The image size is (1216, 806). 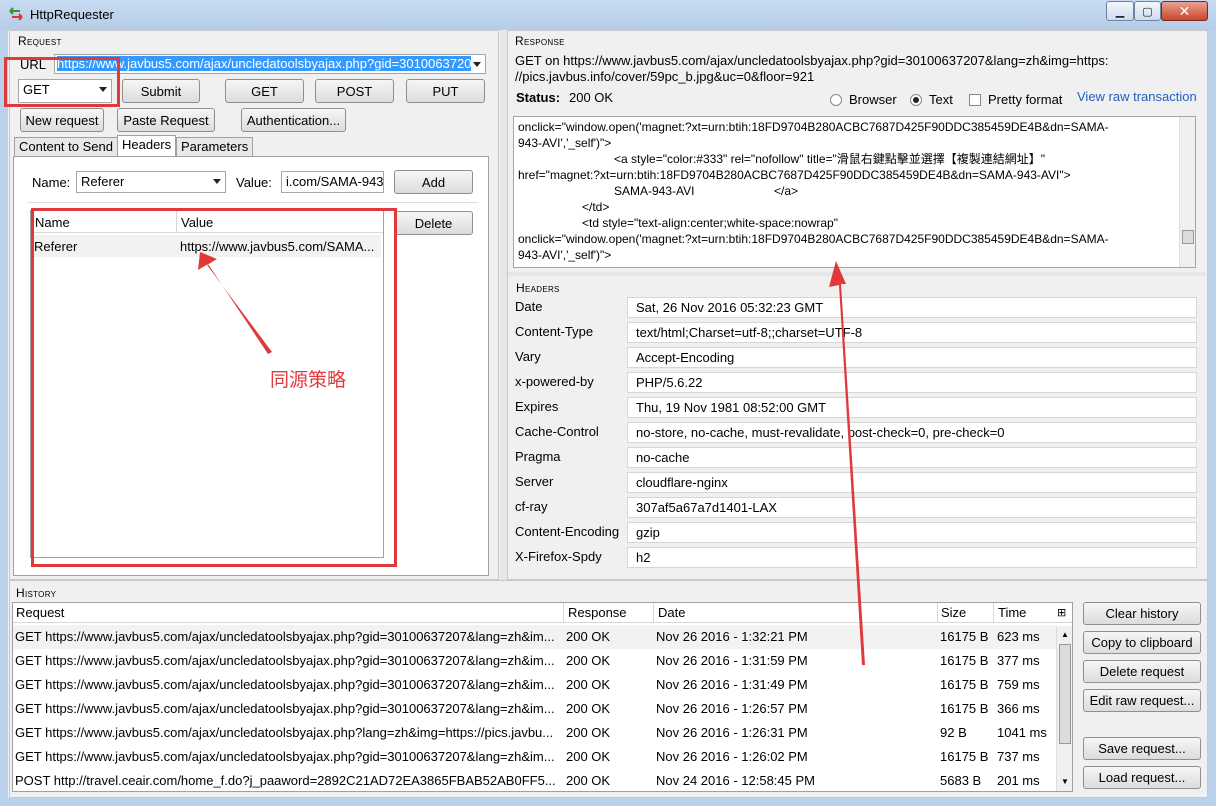 What do you see at coordinates (975, 100) in the screenshot?
I see `pretty-format-checkbox` at bounding box center [975, 100].